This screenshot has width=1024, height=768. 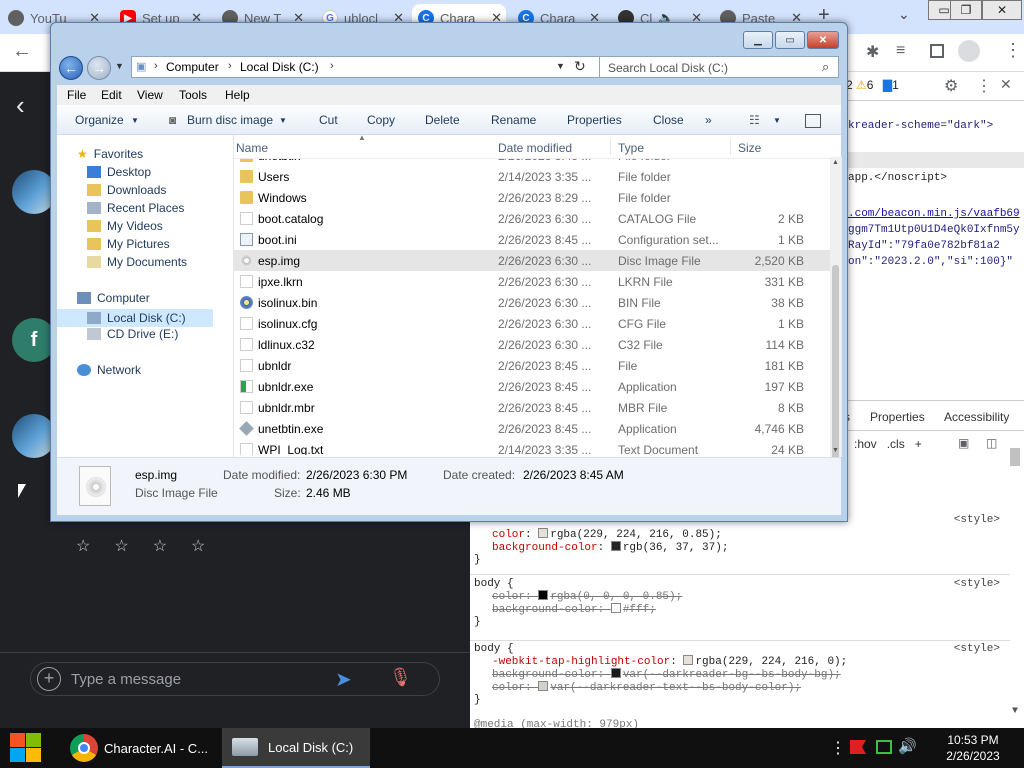 What do you see at coordinates (533, 162) in the screenshot?
I see `file-row: unetbtin 2/26/2023 8:45 ... File folder` at bounding box center [533, 162].